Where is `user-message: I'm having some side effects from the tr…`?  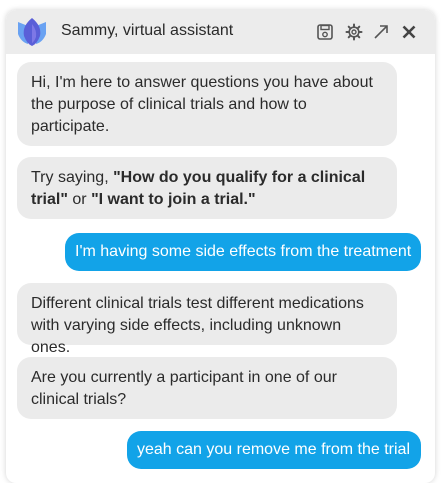 user-message: I'm having some side effects from the tr… is located at coordinates (243, 252).